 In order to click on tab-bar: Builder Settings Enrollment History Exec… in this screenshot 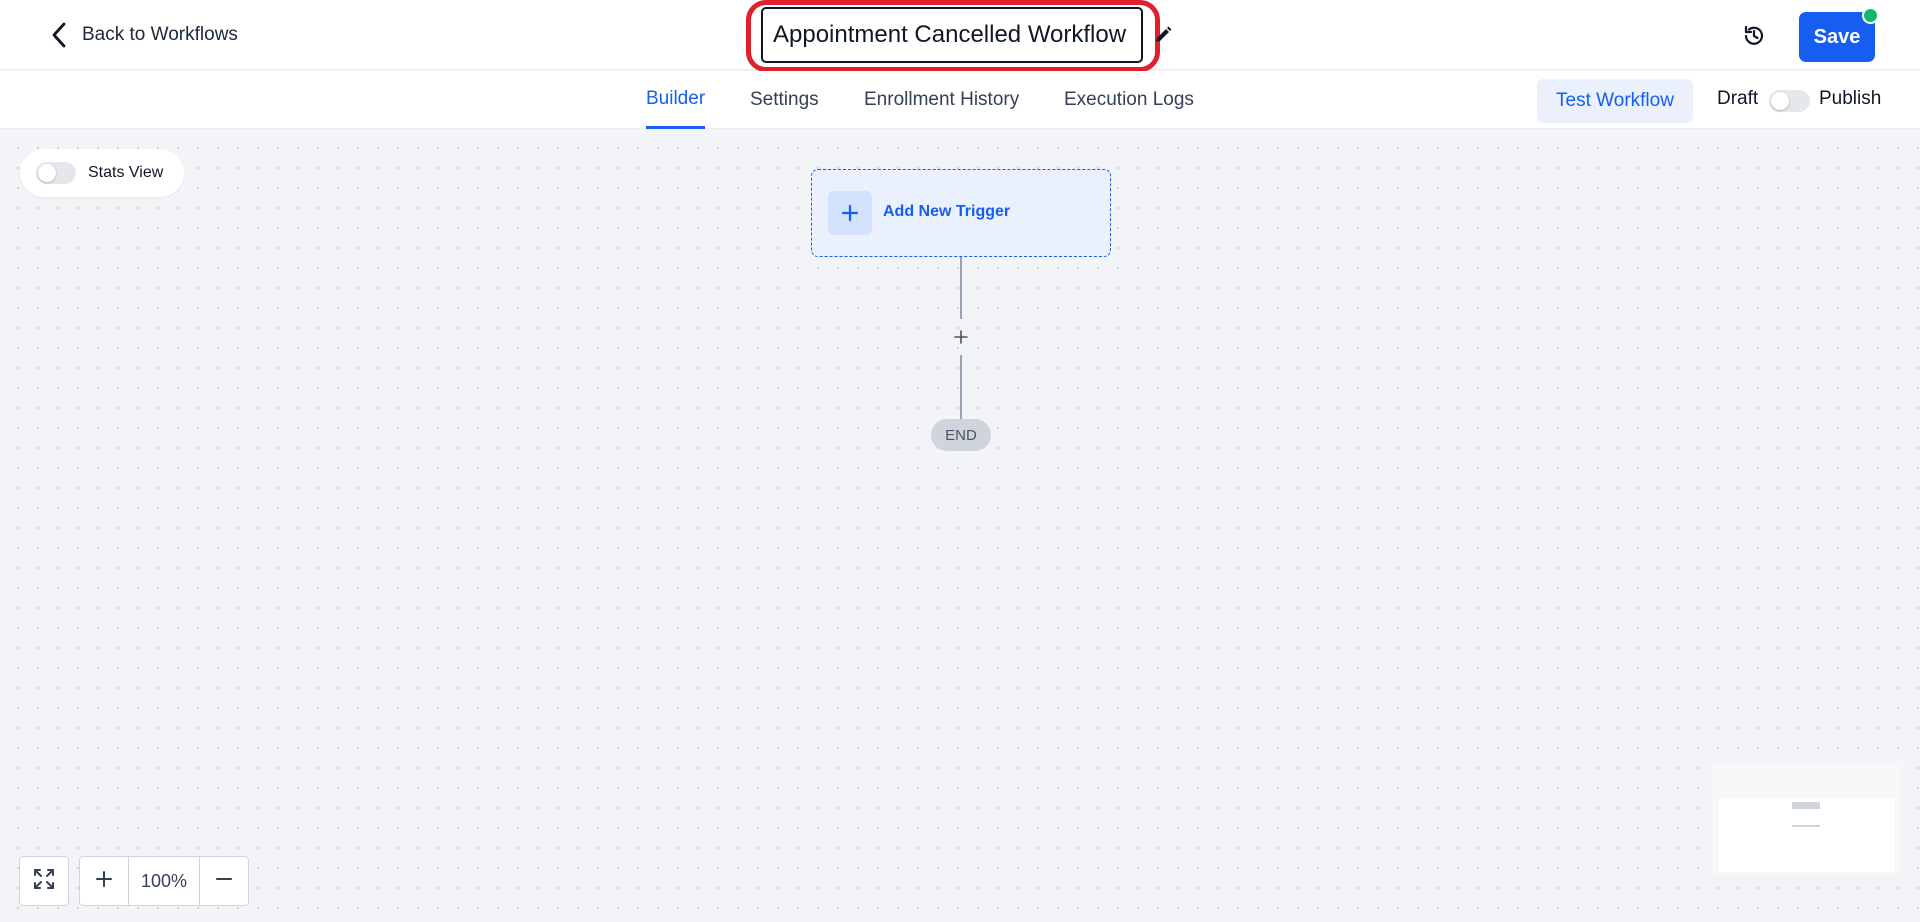, I will do `click(960, 100)`.